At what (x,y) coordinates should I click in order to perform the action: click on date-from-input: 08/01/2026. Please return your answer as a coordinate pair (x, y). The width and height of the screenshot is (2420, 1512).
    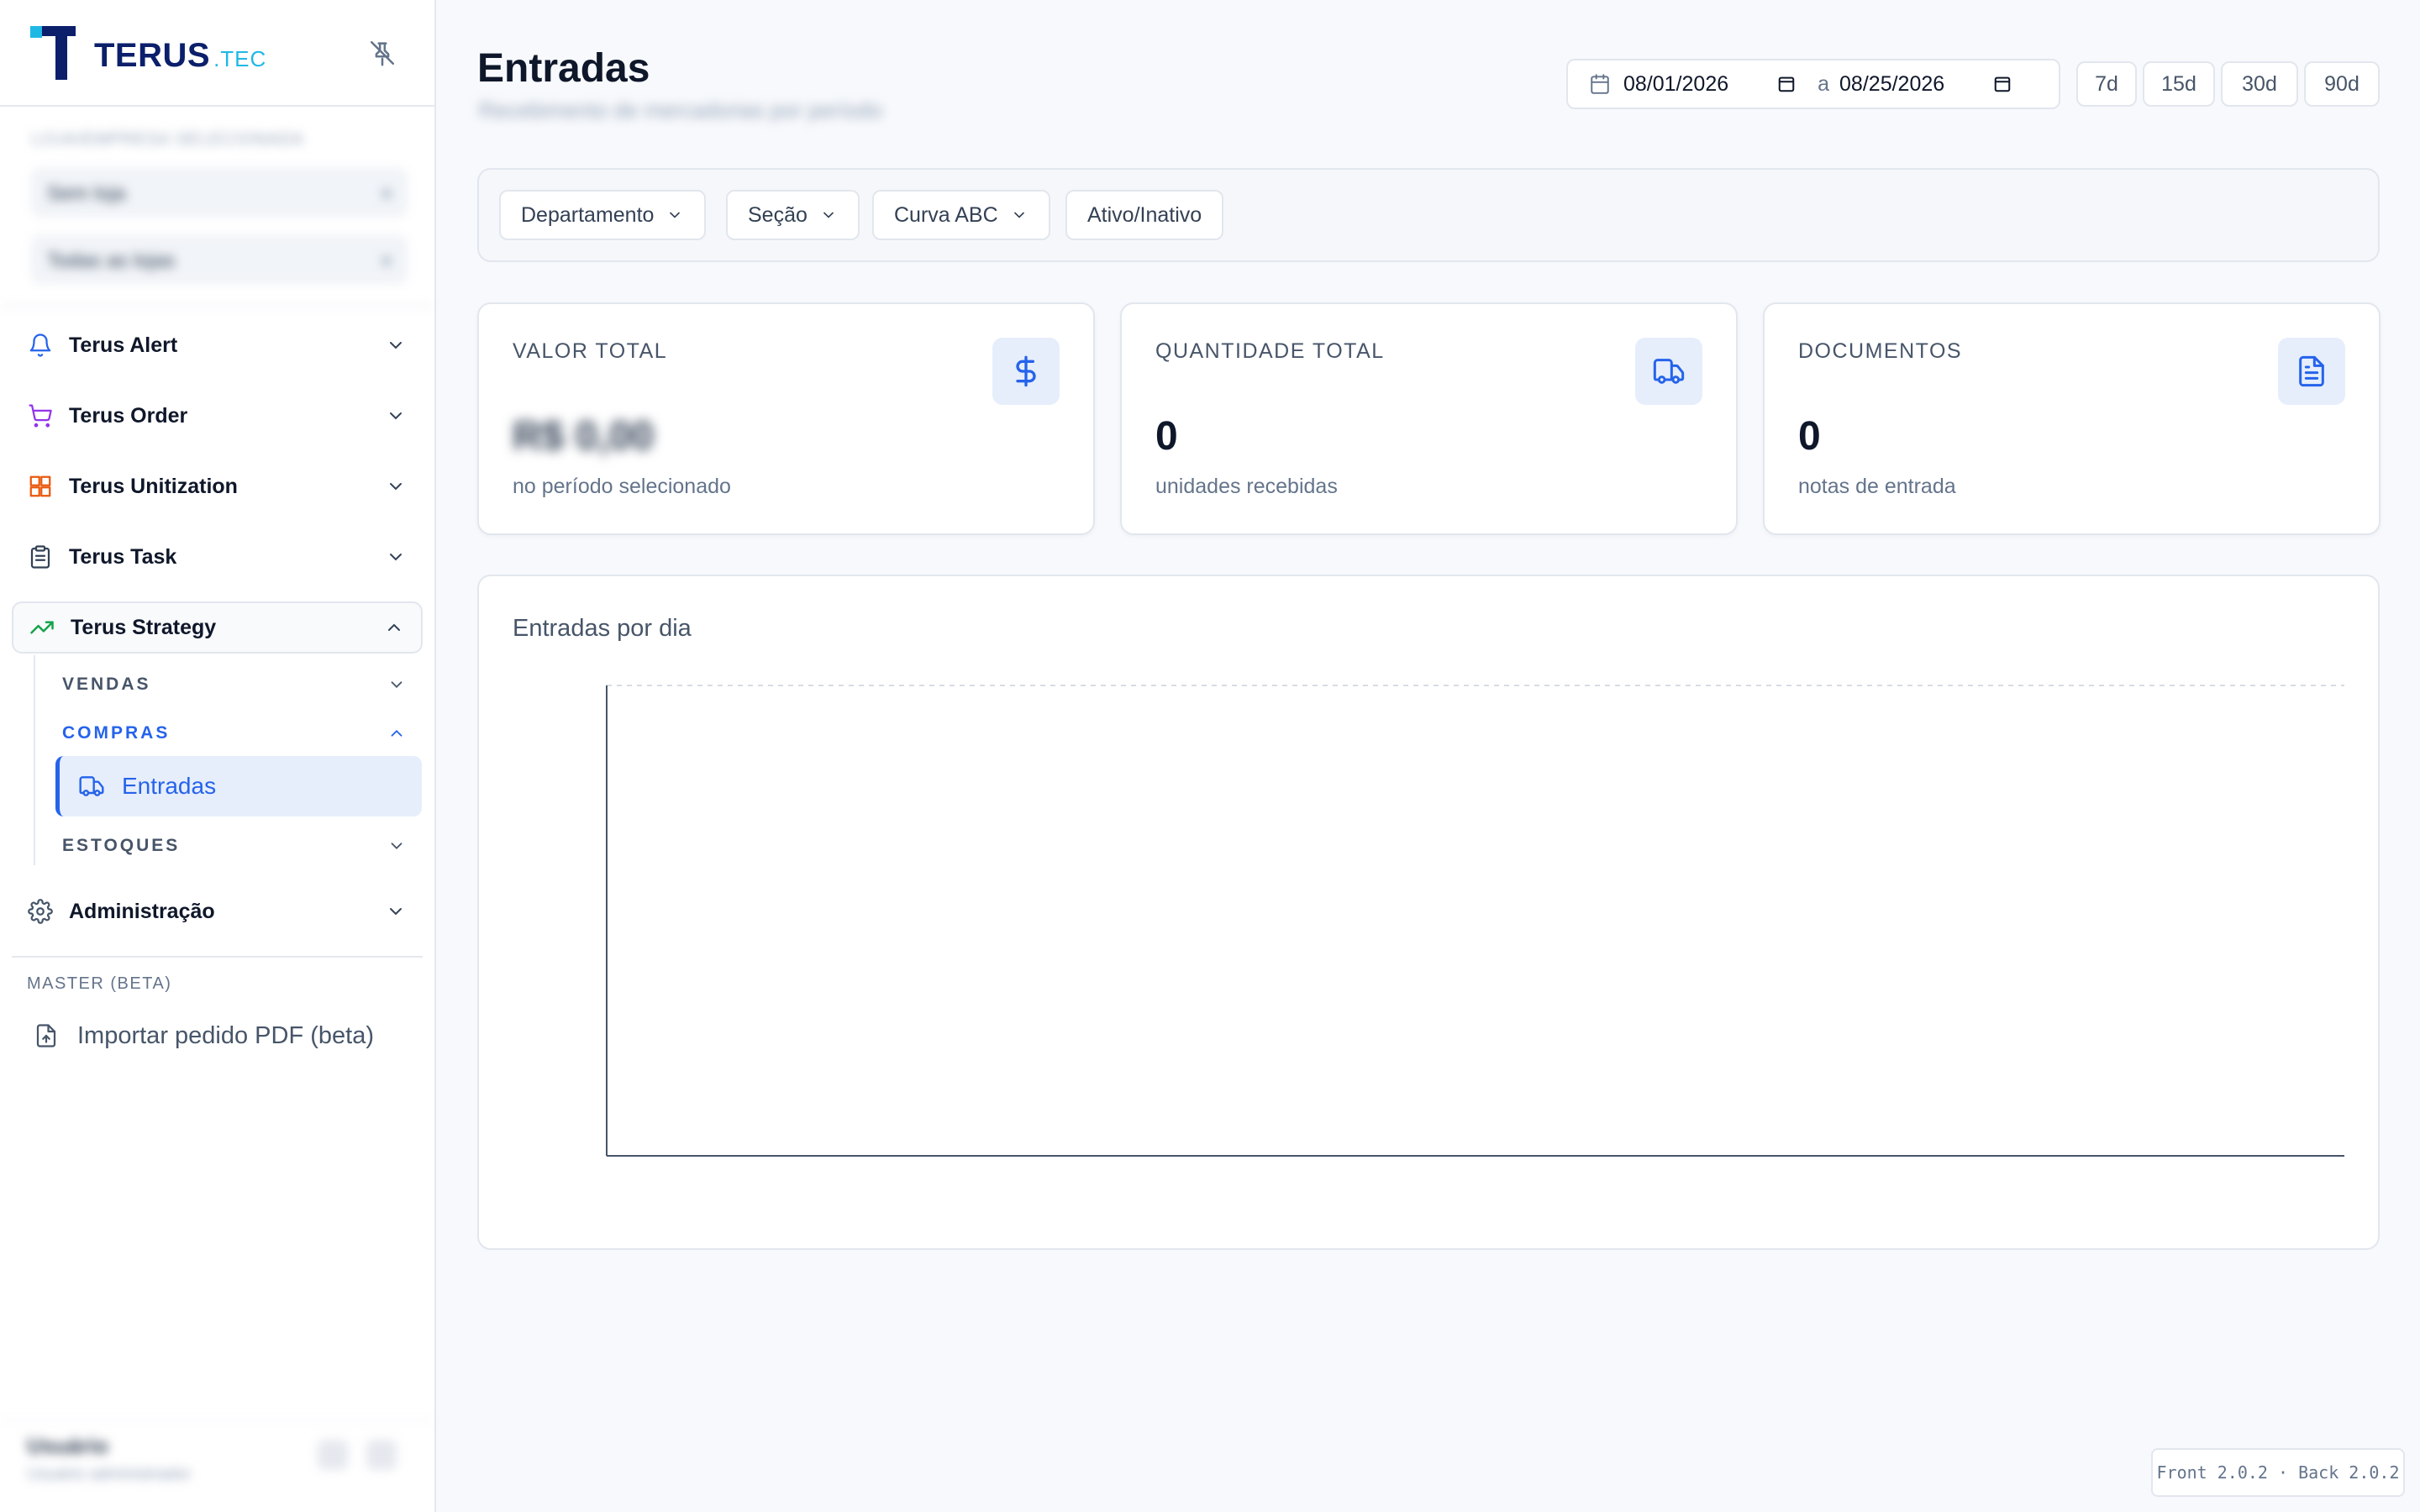
    Looking at the image, I should click on (1705, 84).